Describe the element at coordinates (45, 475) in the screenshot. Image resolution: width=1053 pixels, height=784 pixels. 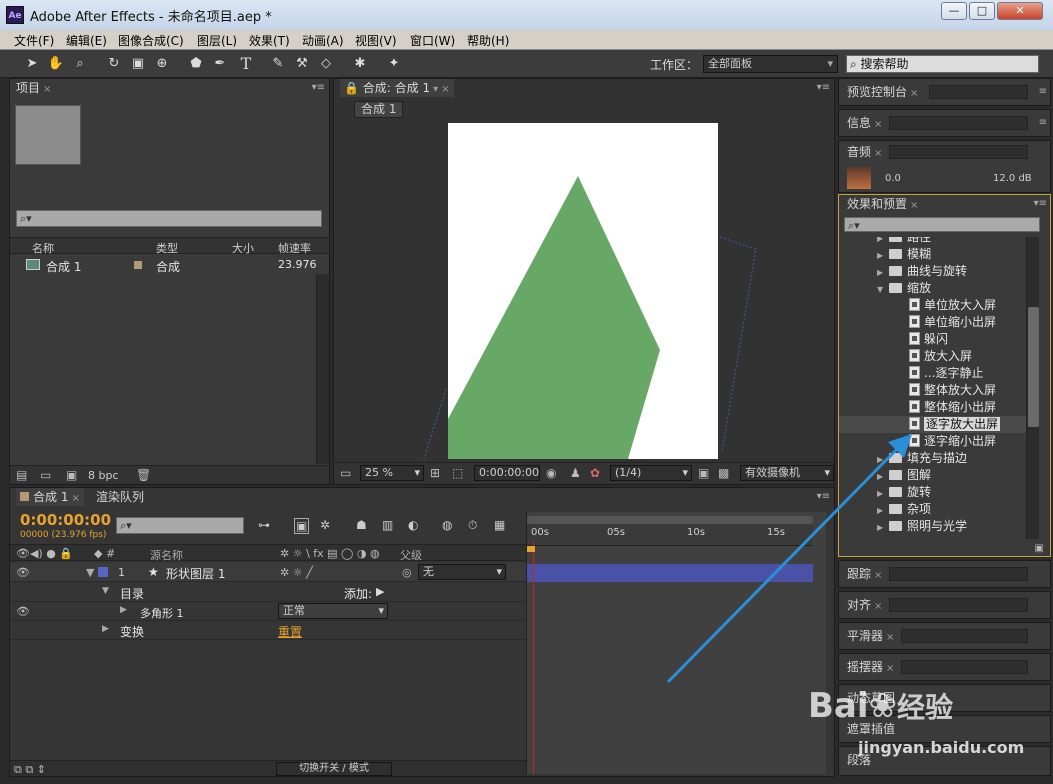
I see `new-folder-icon: ▭` at that location.